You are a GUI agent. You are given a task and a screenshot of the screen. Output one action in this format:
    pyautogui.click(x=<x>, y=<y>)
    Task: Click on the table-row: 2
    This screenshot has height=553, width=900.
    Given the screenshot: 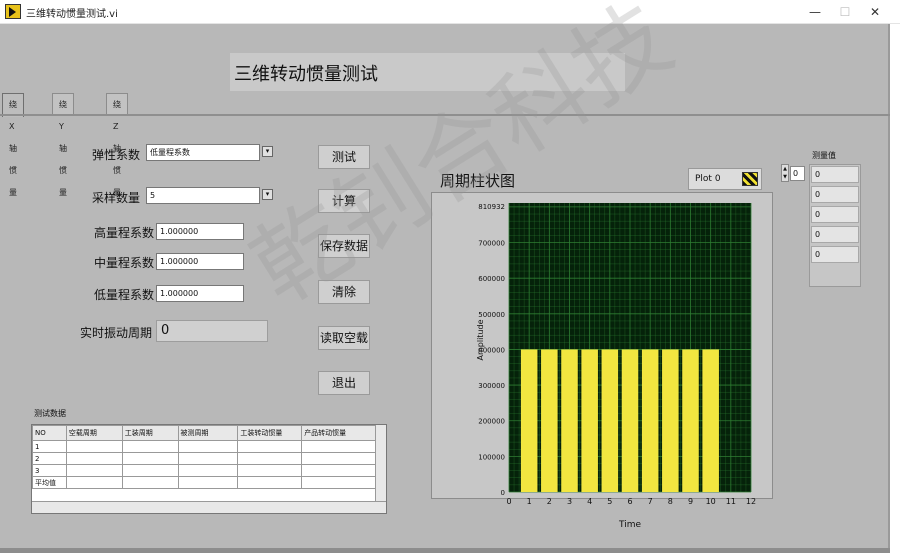 What is the action you would take?
    pyautogui.click(x=204, y=458)
    